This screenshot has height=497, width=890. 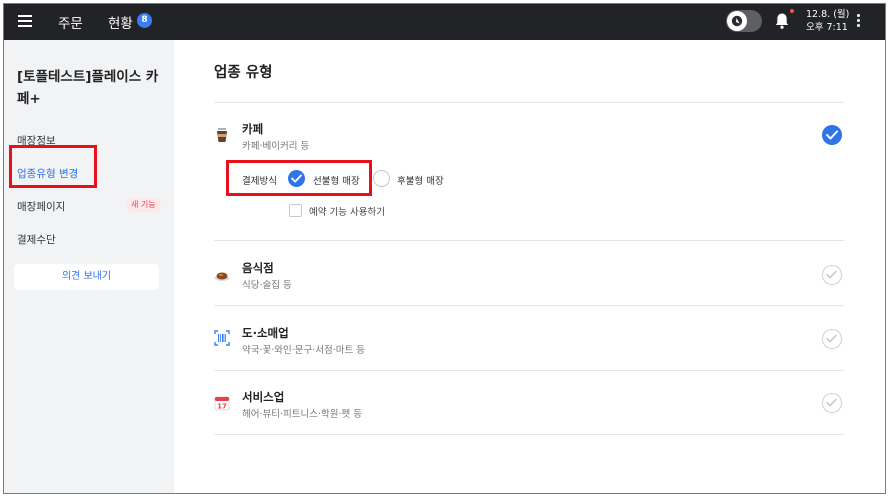 I want to click on category-desc-service: 헤어·뷰티·피트니스·학원·펫 등, so click(x=302, y=414).